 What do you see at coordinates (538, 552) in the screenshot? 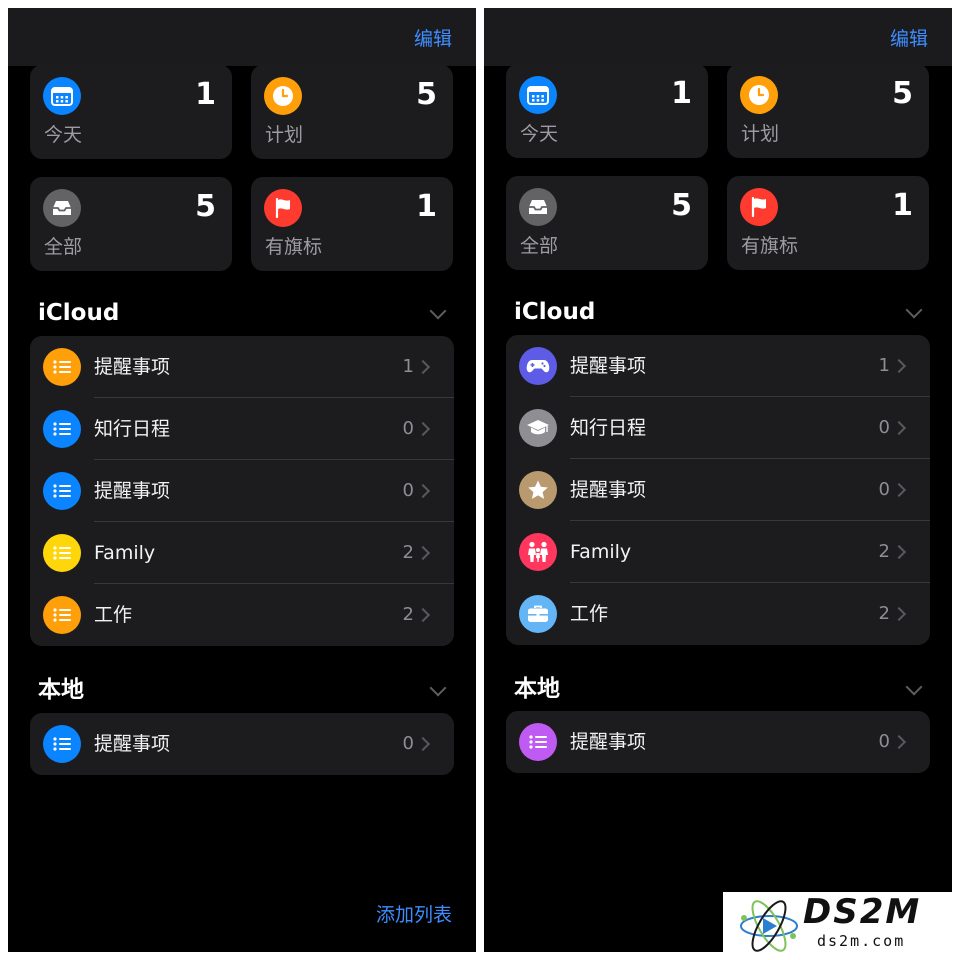
I see `family-icon` at bounding box center [538, 552].